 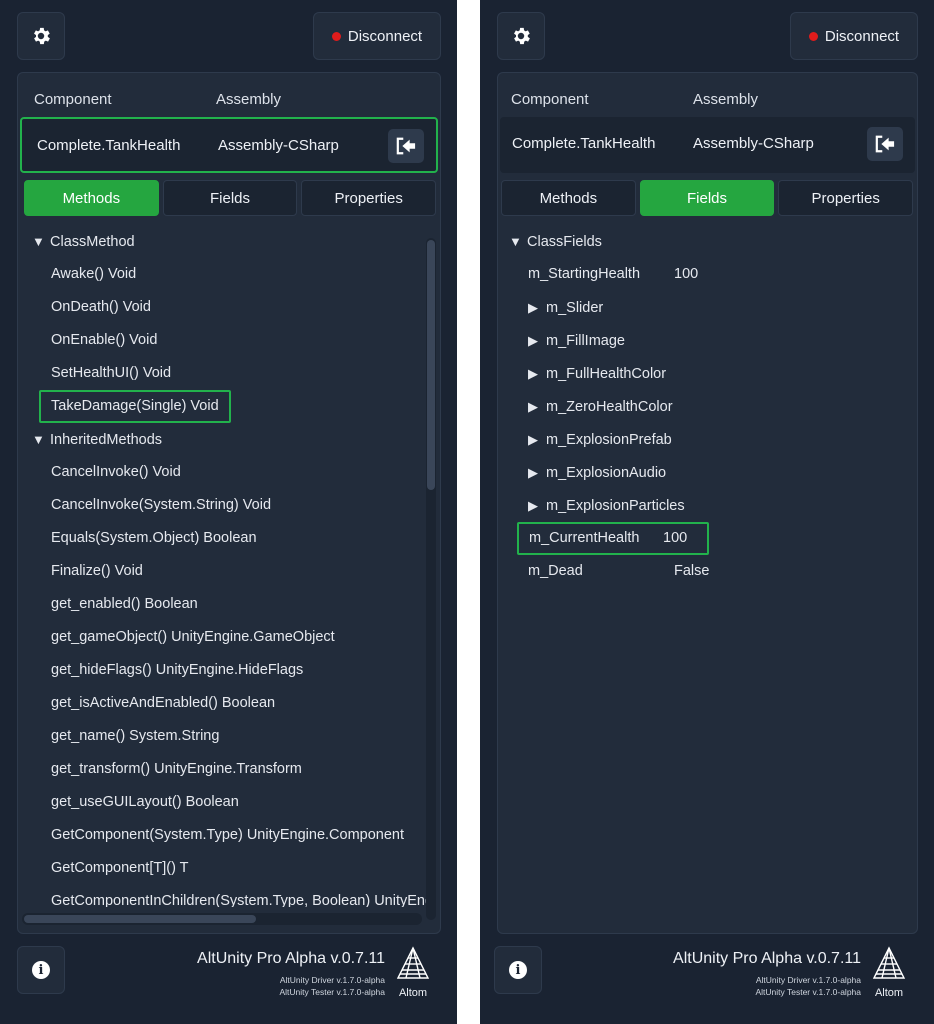 I want to click on tester-version: AltUnity Tester v.1.7.0-alpha, so click(x=332, y=992).